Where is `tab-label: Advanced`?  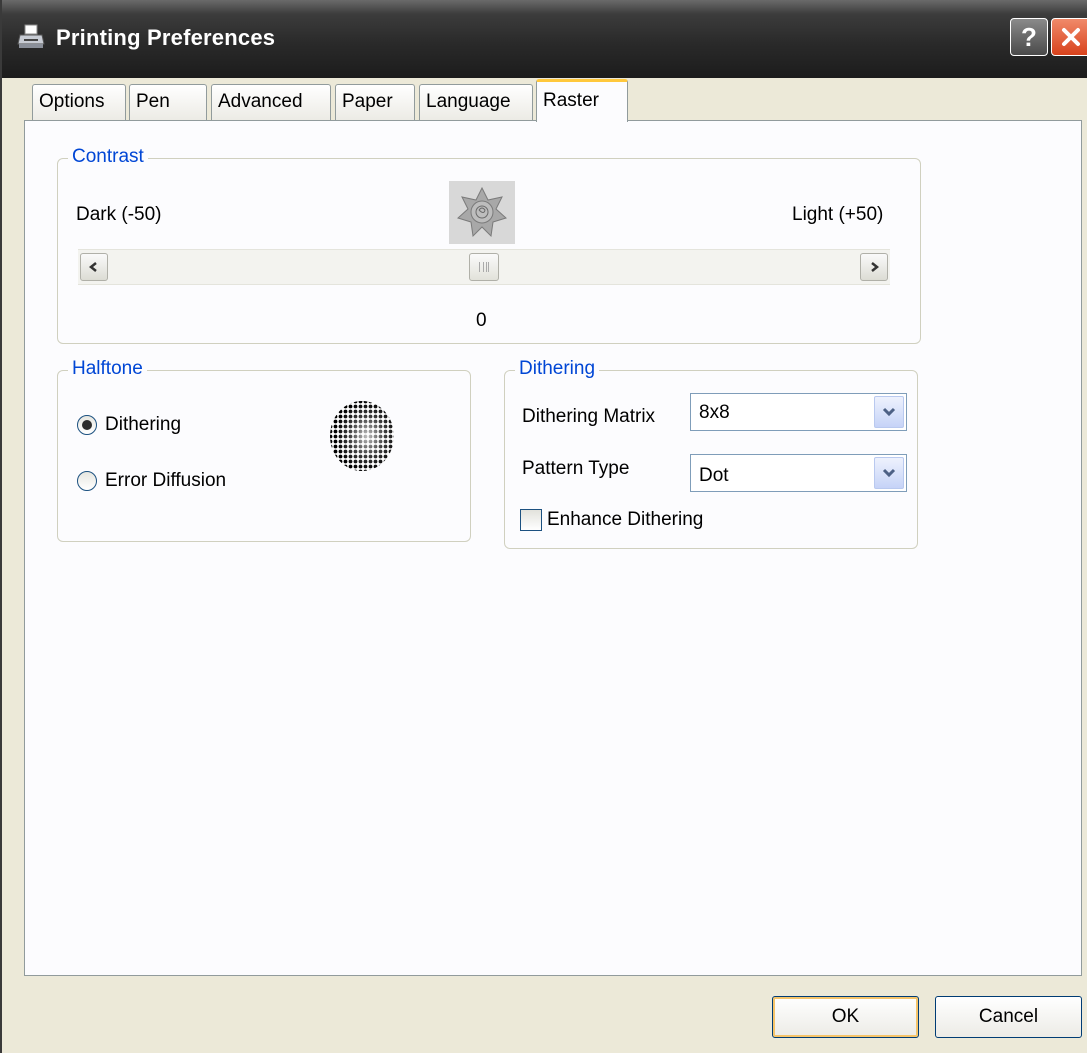
tab-label: Advanced is located at coordinates (260, 101).